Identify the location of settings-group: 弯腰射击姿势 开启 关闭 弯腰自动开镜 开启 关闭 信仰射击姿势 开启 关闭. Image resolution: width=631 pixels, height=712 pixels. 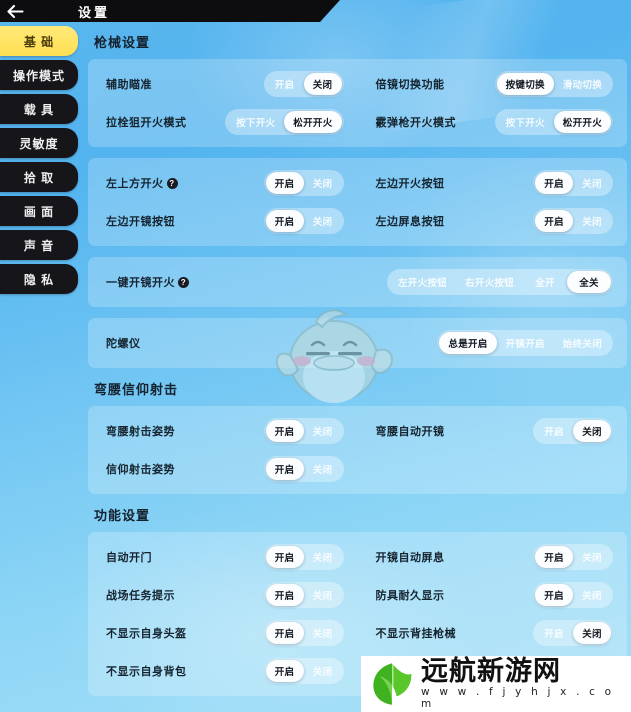
(357, 450).